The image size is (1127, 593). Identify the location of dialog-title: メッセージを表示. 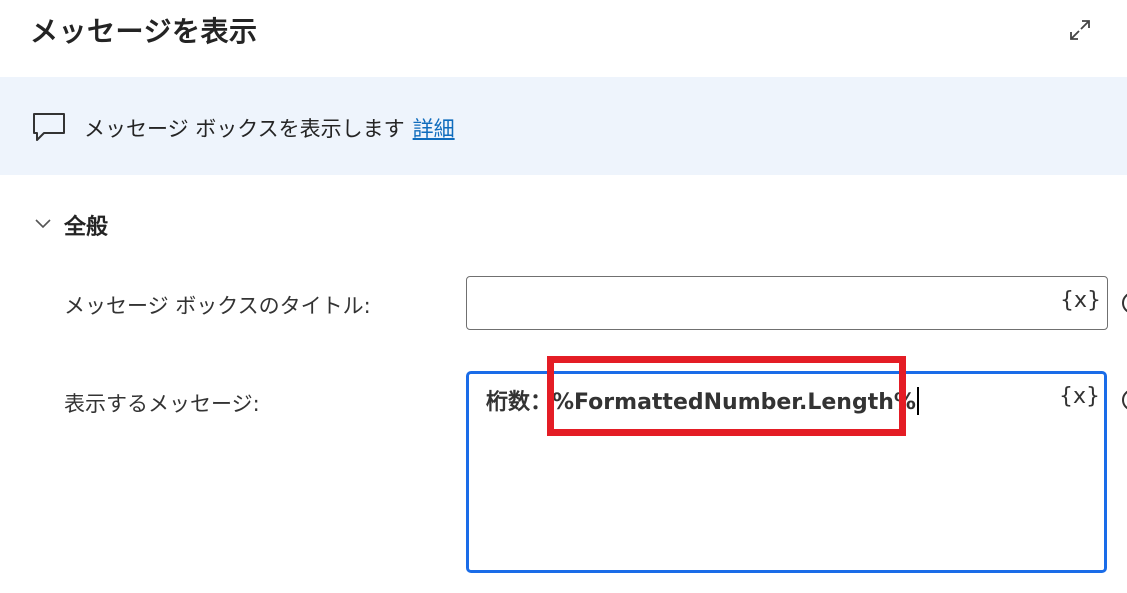
(144, 31).